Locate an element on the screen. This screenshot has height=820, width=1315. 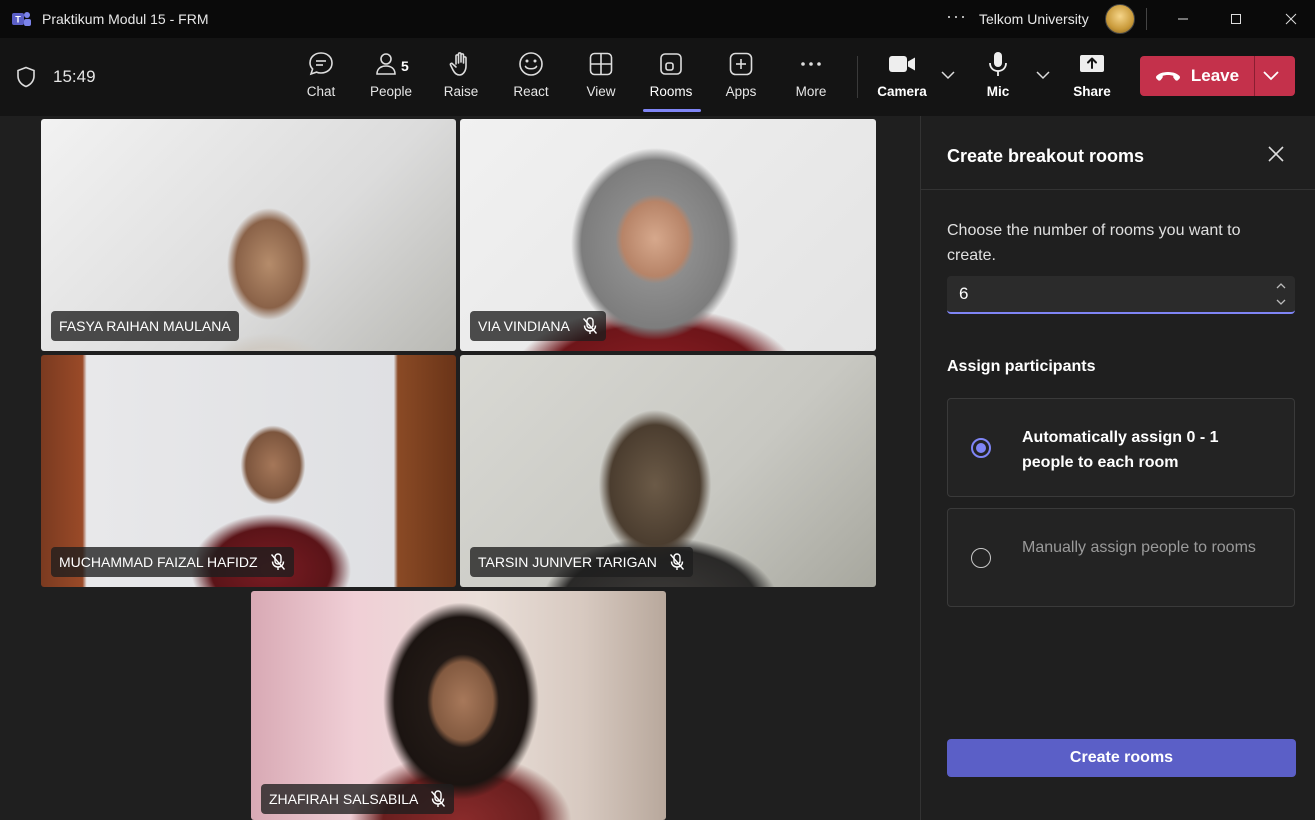
participant-name-tag: ZHAFIRAH SALSABILA is located at coordinates (358, 799).